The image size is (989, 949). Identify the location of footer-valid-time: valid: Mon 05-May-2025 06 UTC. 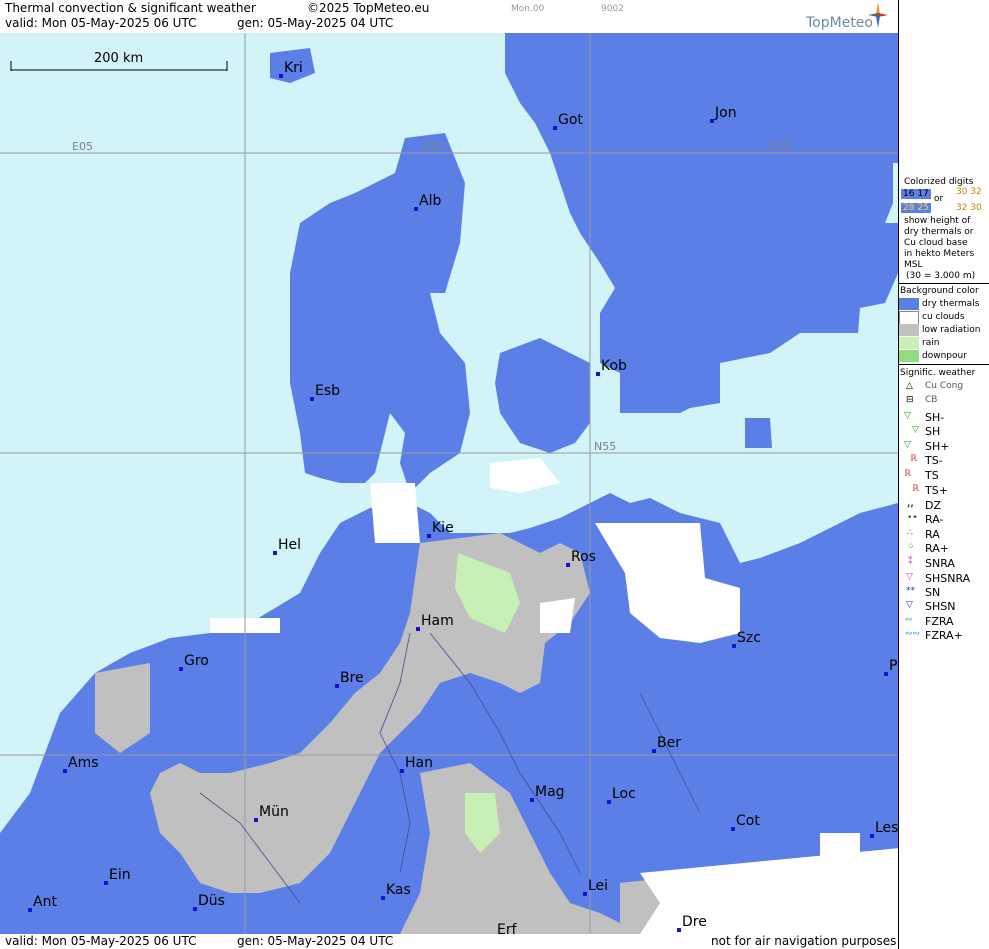
(101, 941).